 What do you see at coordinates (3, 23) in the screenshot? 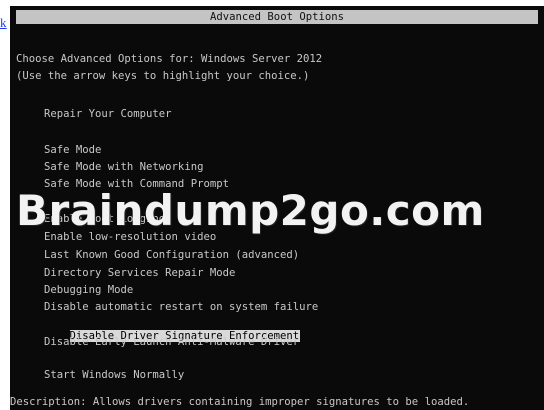
I see `page-link: k` at bounding box center [3, 23].